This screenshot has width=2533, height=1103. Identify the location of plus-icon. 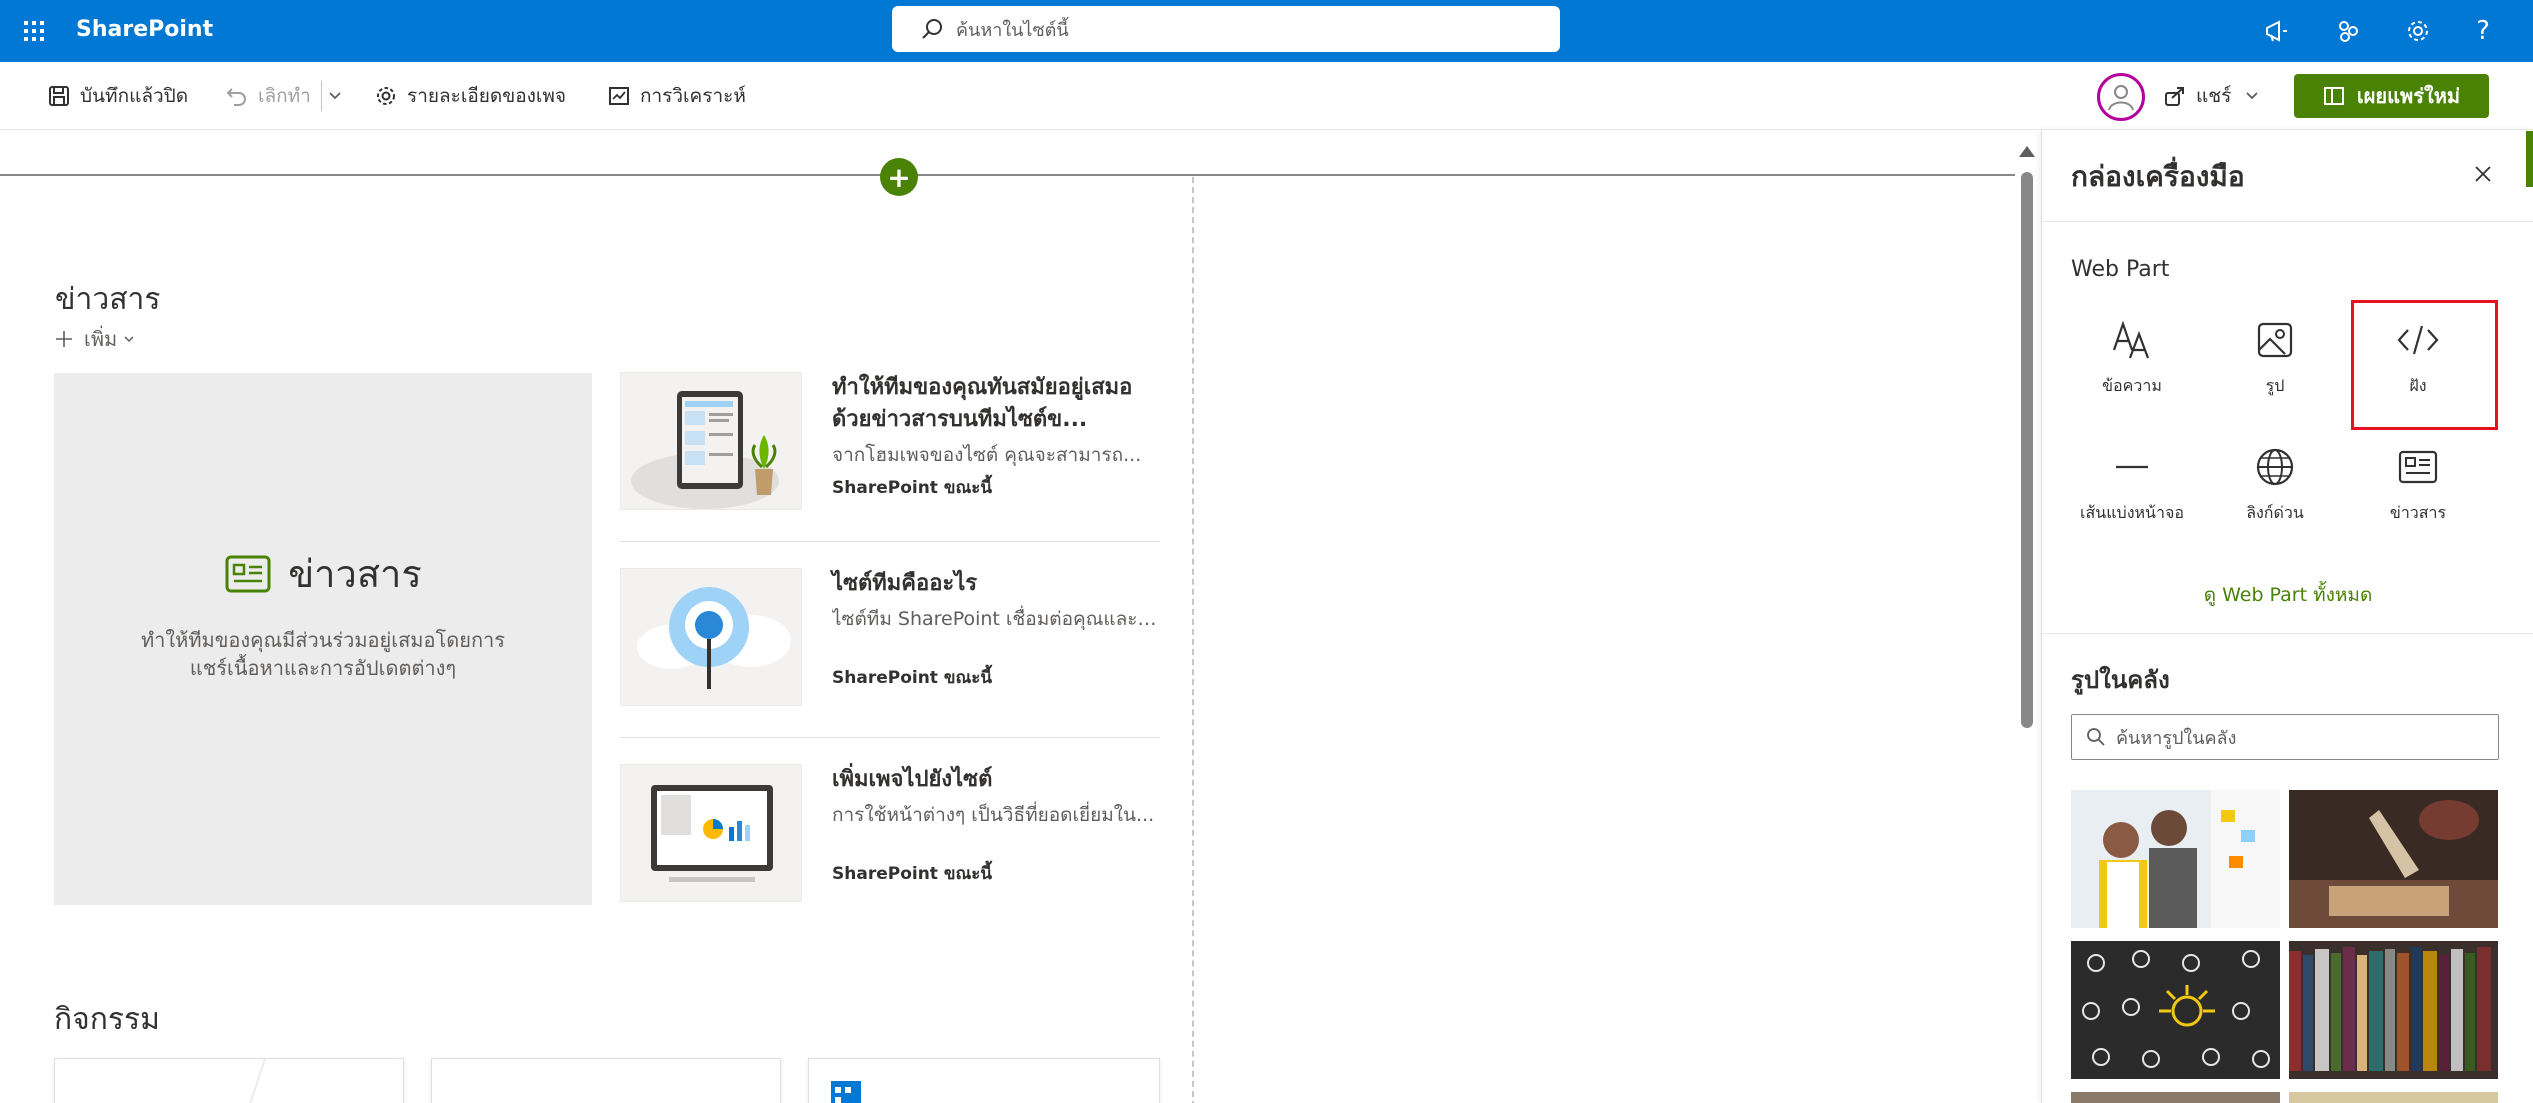
(64, 339).